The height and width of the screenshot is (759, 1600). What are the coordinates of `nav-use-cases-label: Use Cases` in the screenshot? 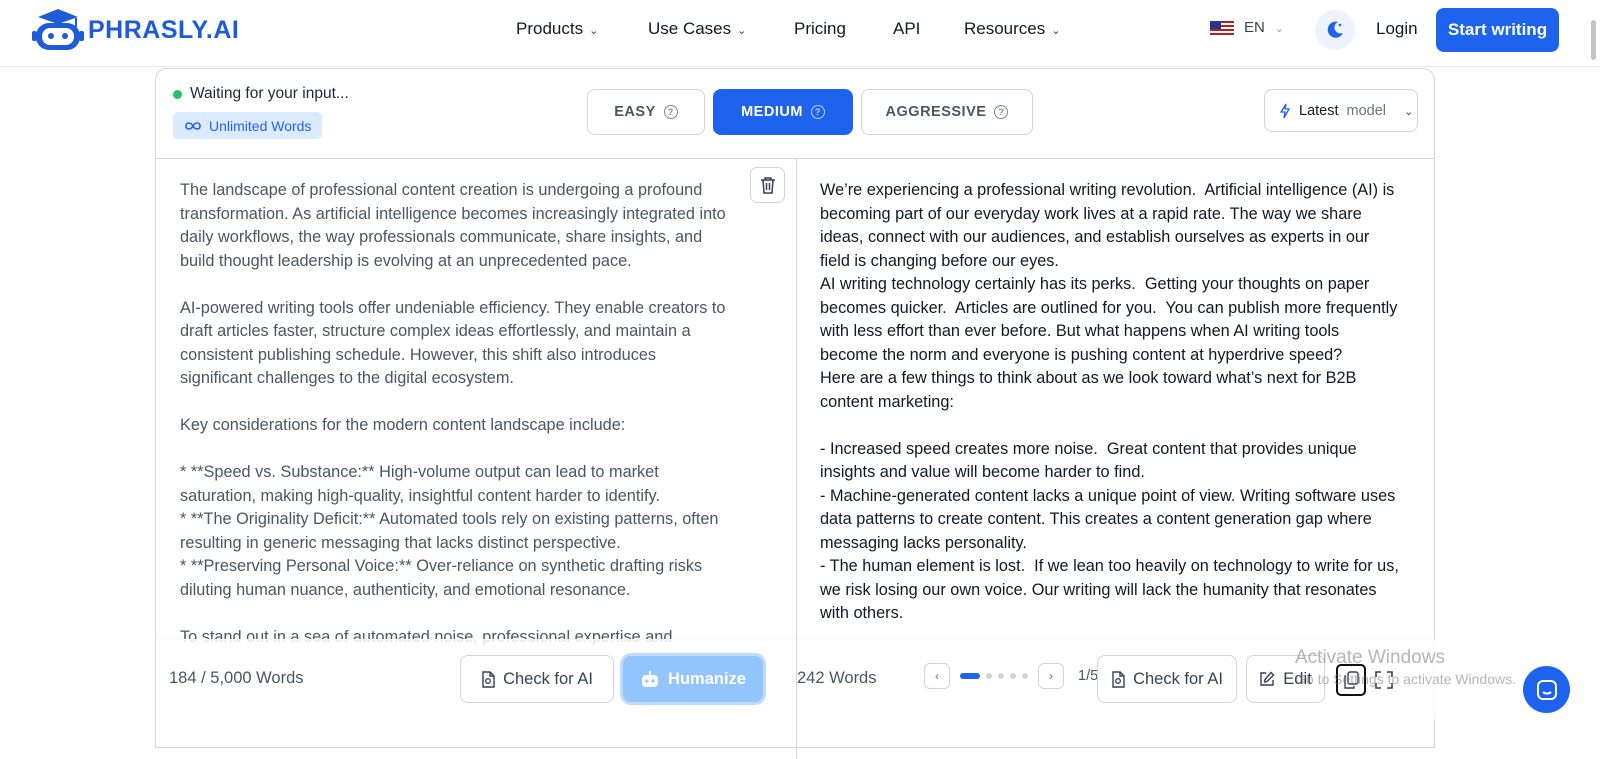 It's located at (690, 28).